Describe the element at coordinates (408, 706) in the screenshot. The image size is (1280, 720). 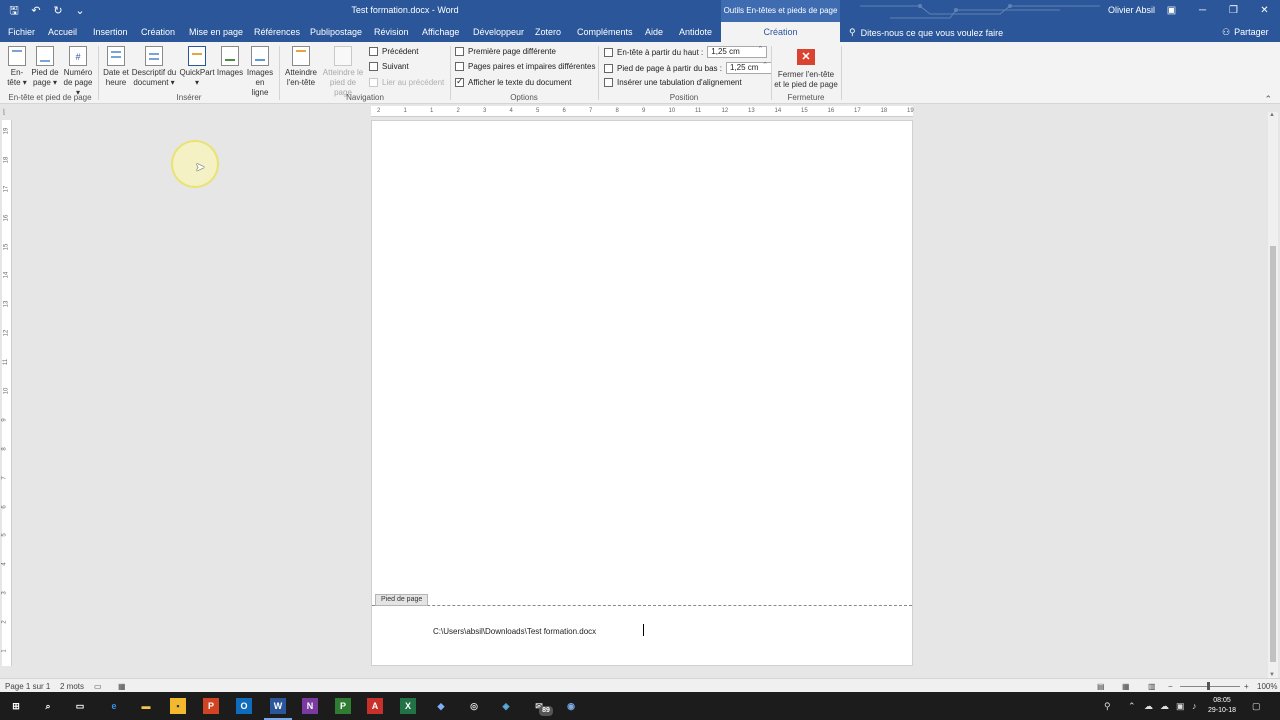
I see `excel-icon: X` at that location.